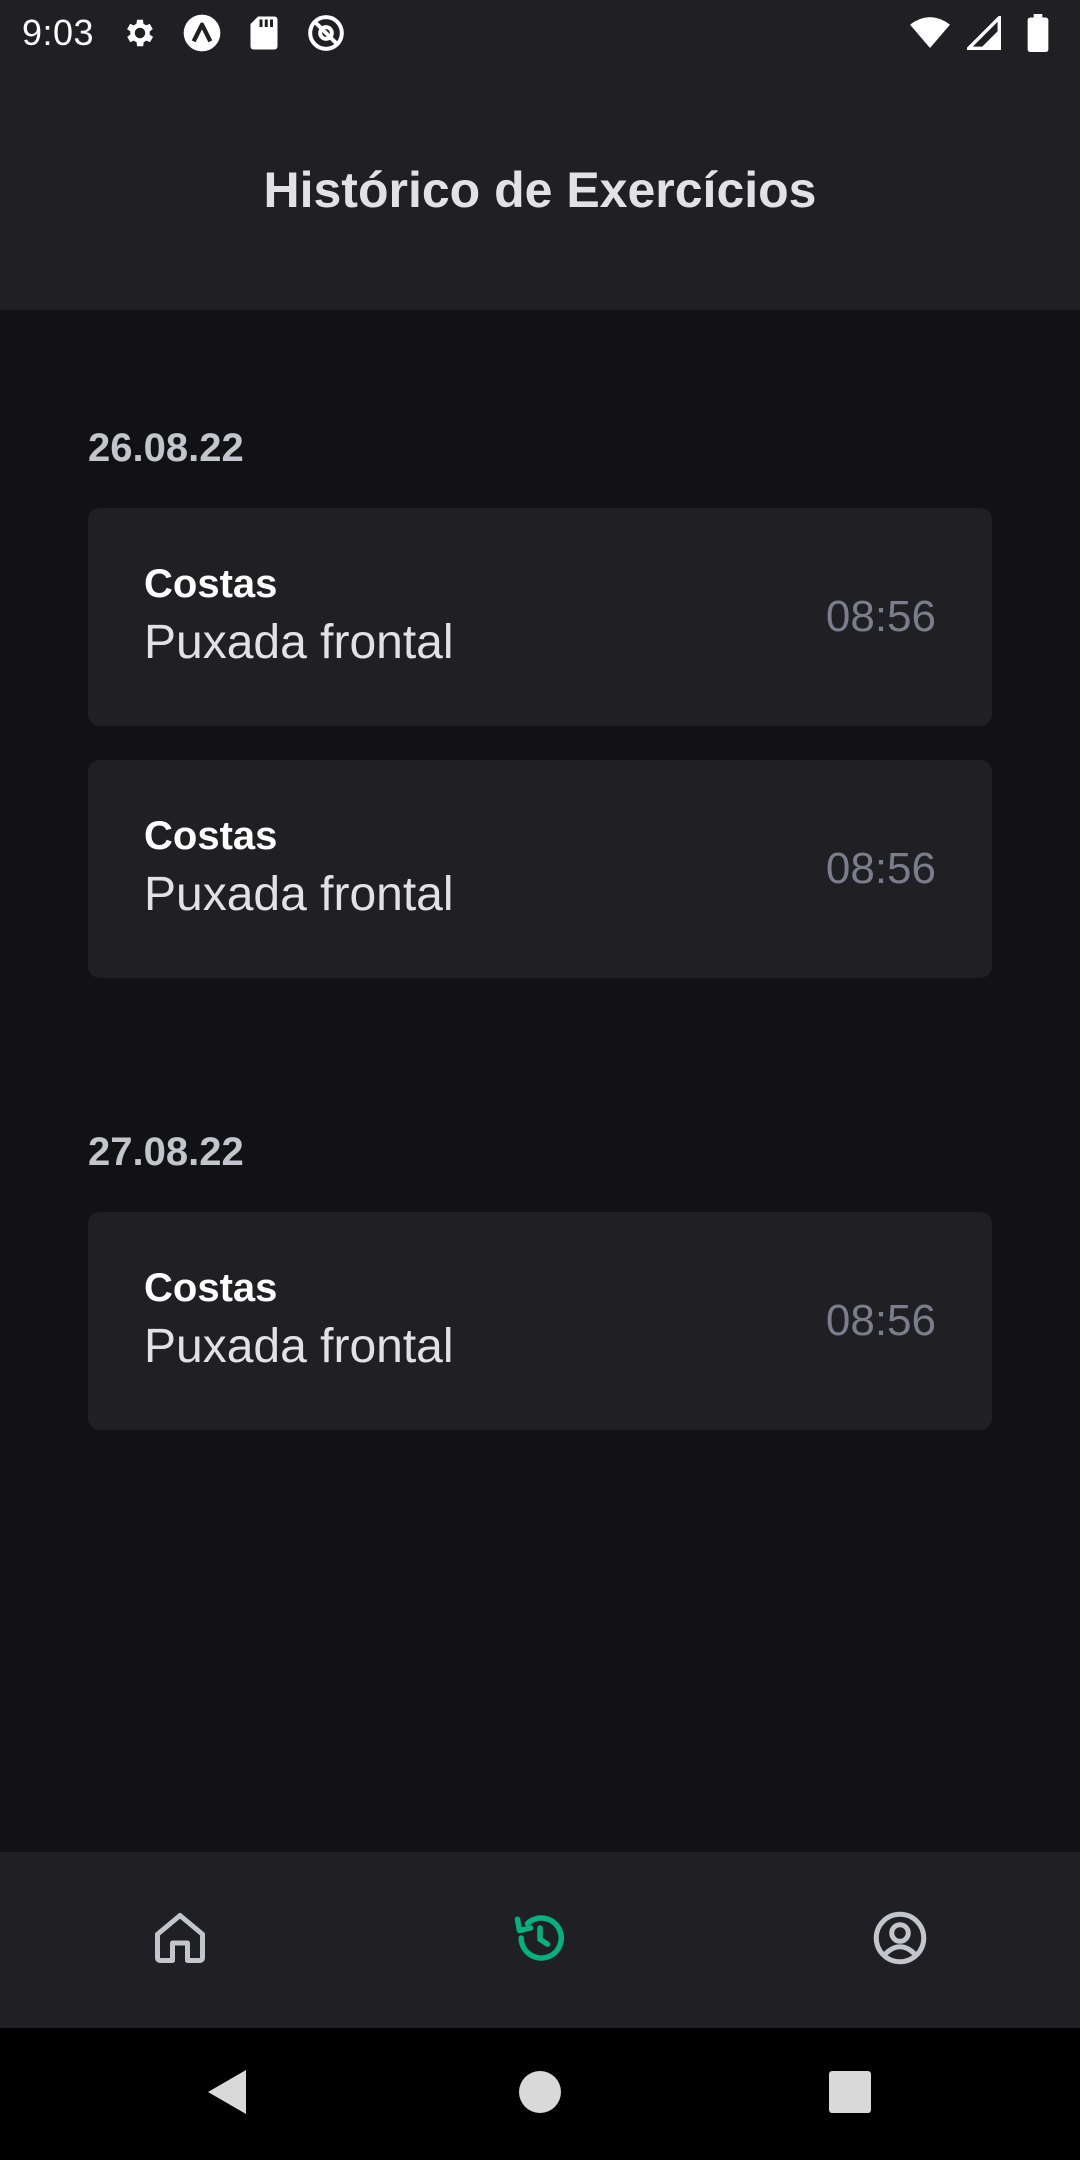 The height and width of the screenshot is (2160, 1080). I want to click on back-icon, so click(228, 2094).